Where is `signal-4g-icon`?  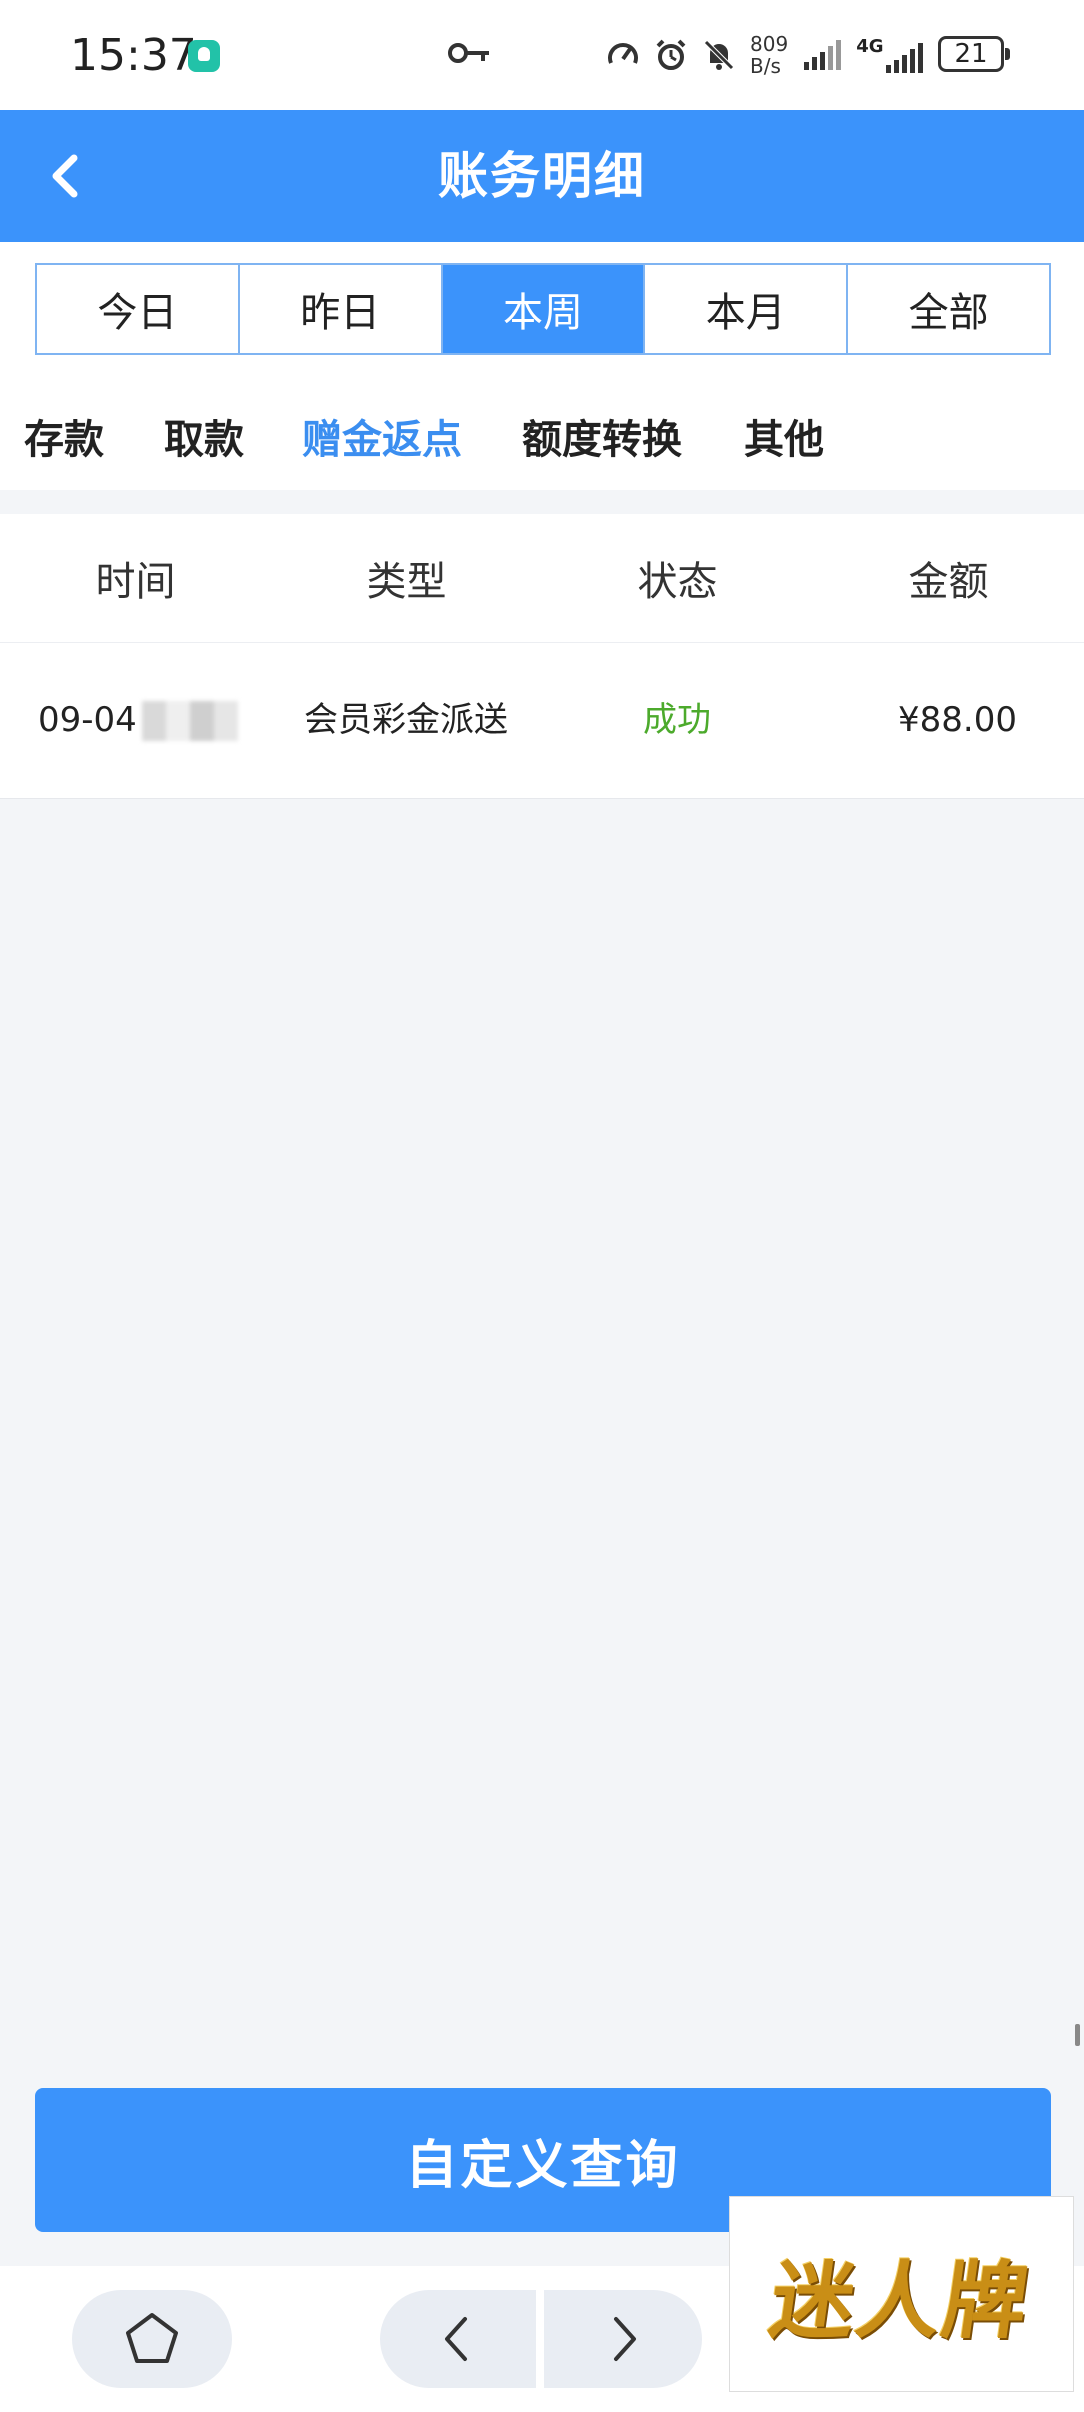
signal-4g-icon is located at coordinates (904, 57).